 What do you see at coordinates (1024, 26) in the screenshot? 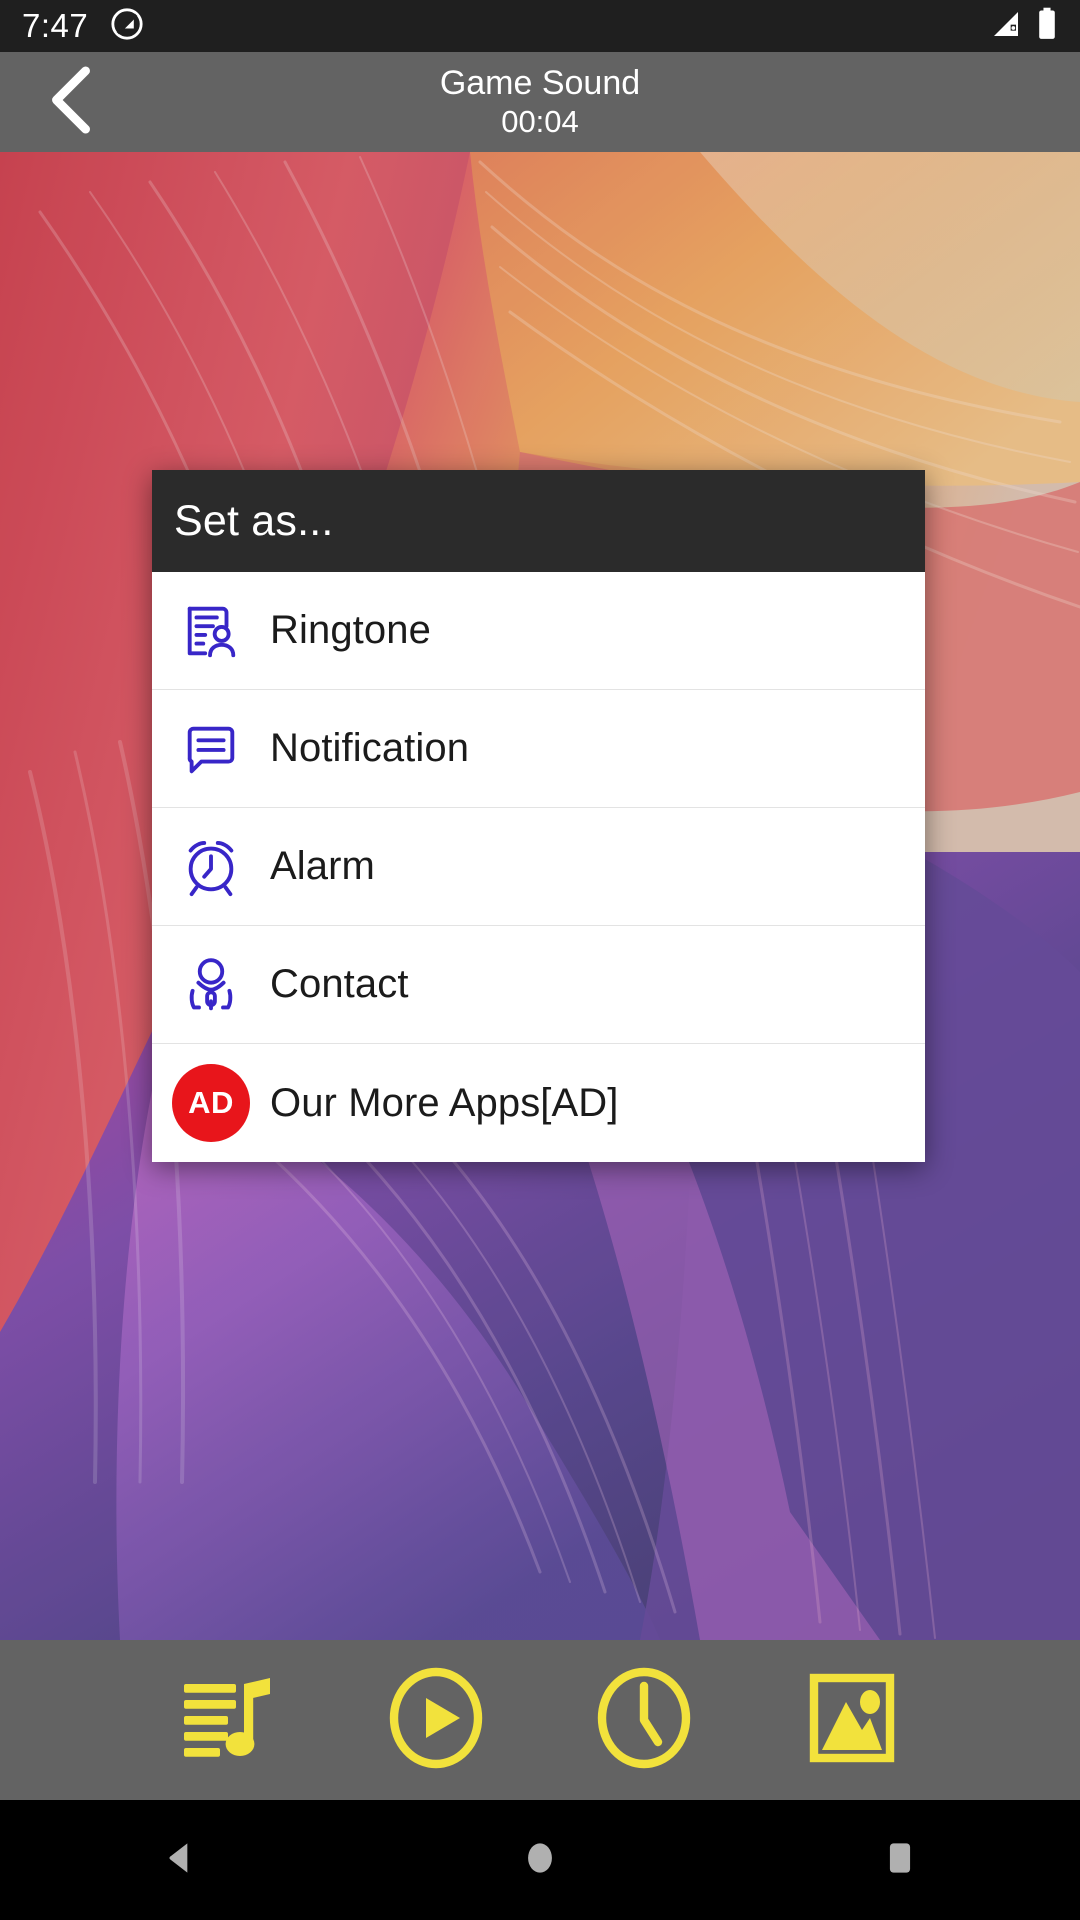
I see `status-bar-right-icons` at bounding box center [1024, 26].